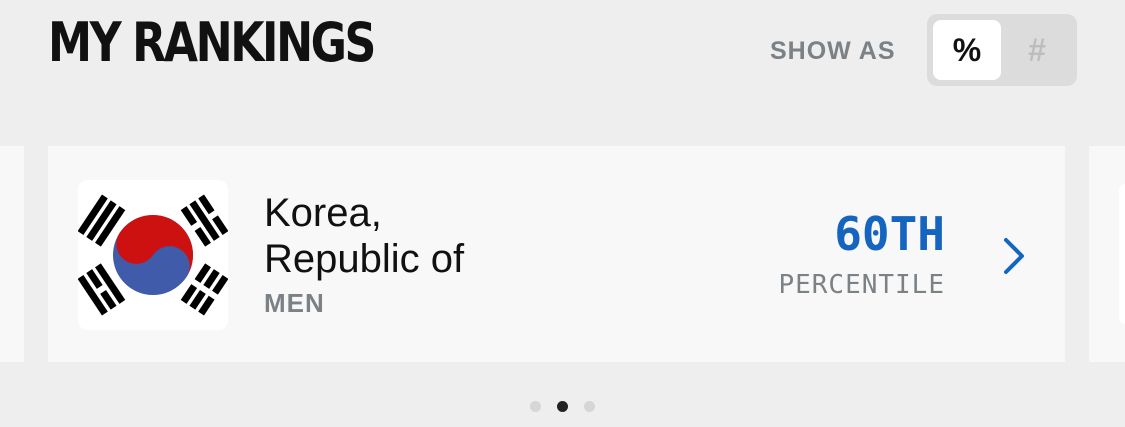  What do you see at coordinates (1013, 256) in the screenshot?
I see `chevron-right-icon` at bounding box center [1013, 256].